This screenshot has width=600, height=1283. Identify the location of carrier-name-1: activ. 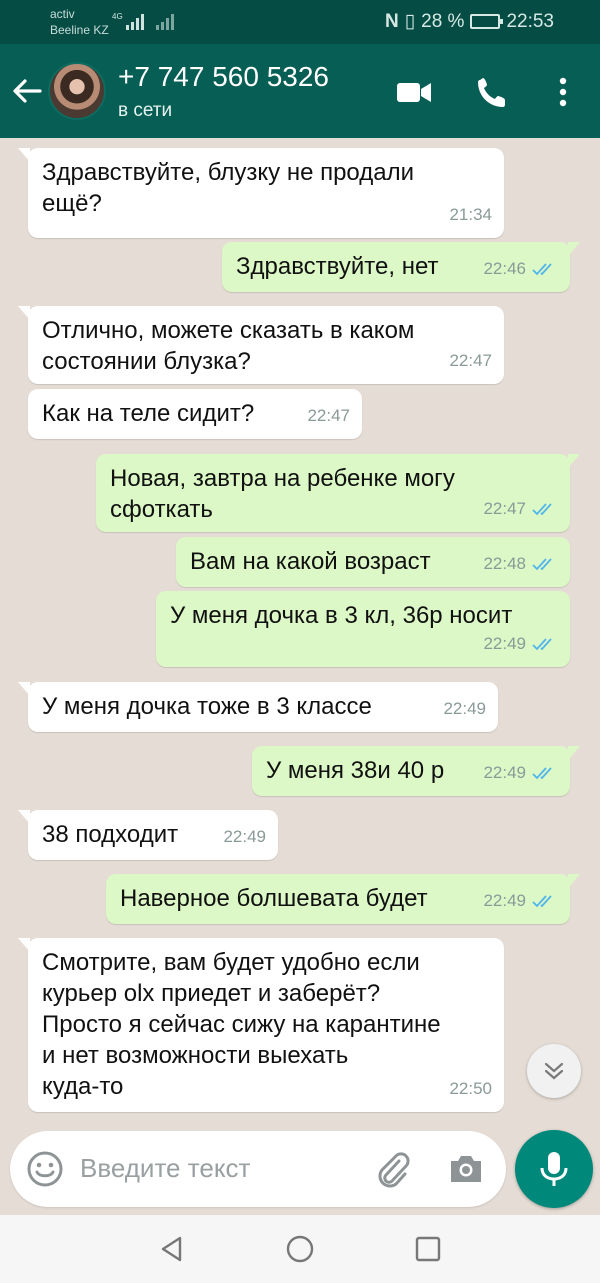
(62, 14).